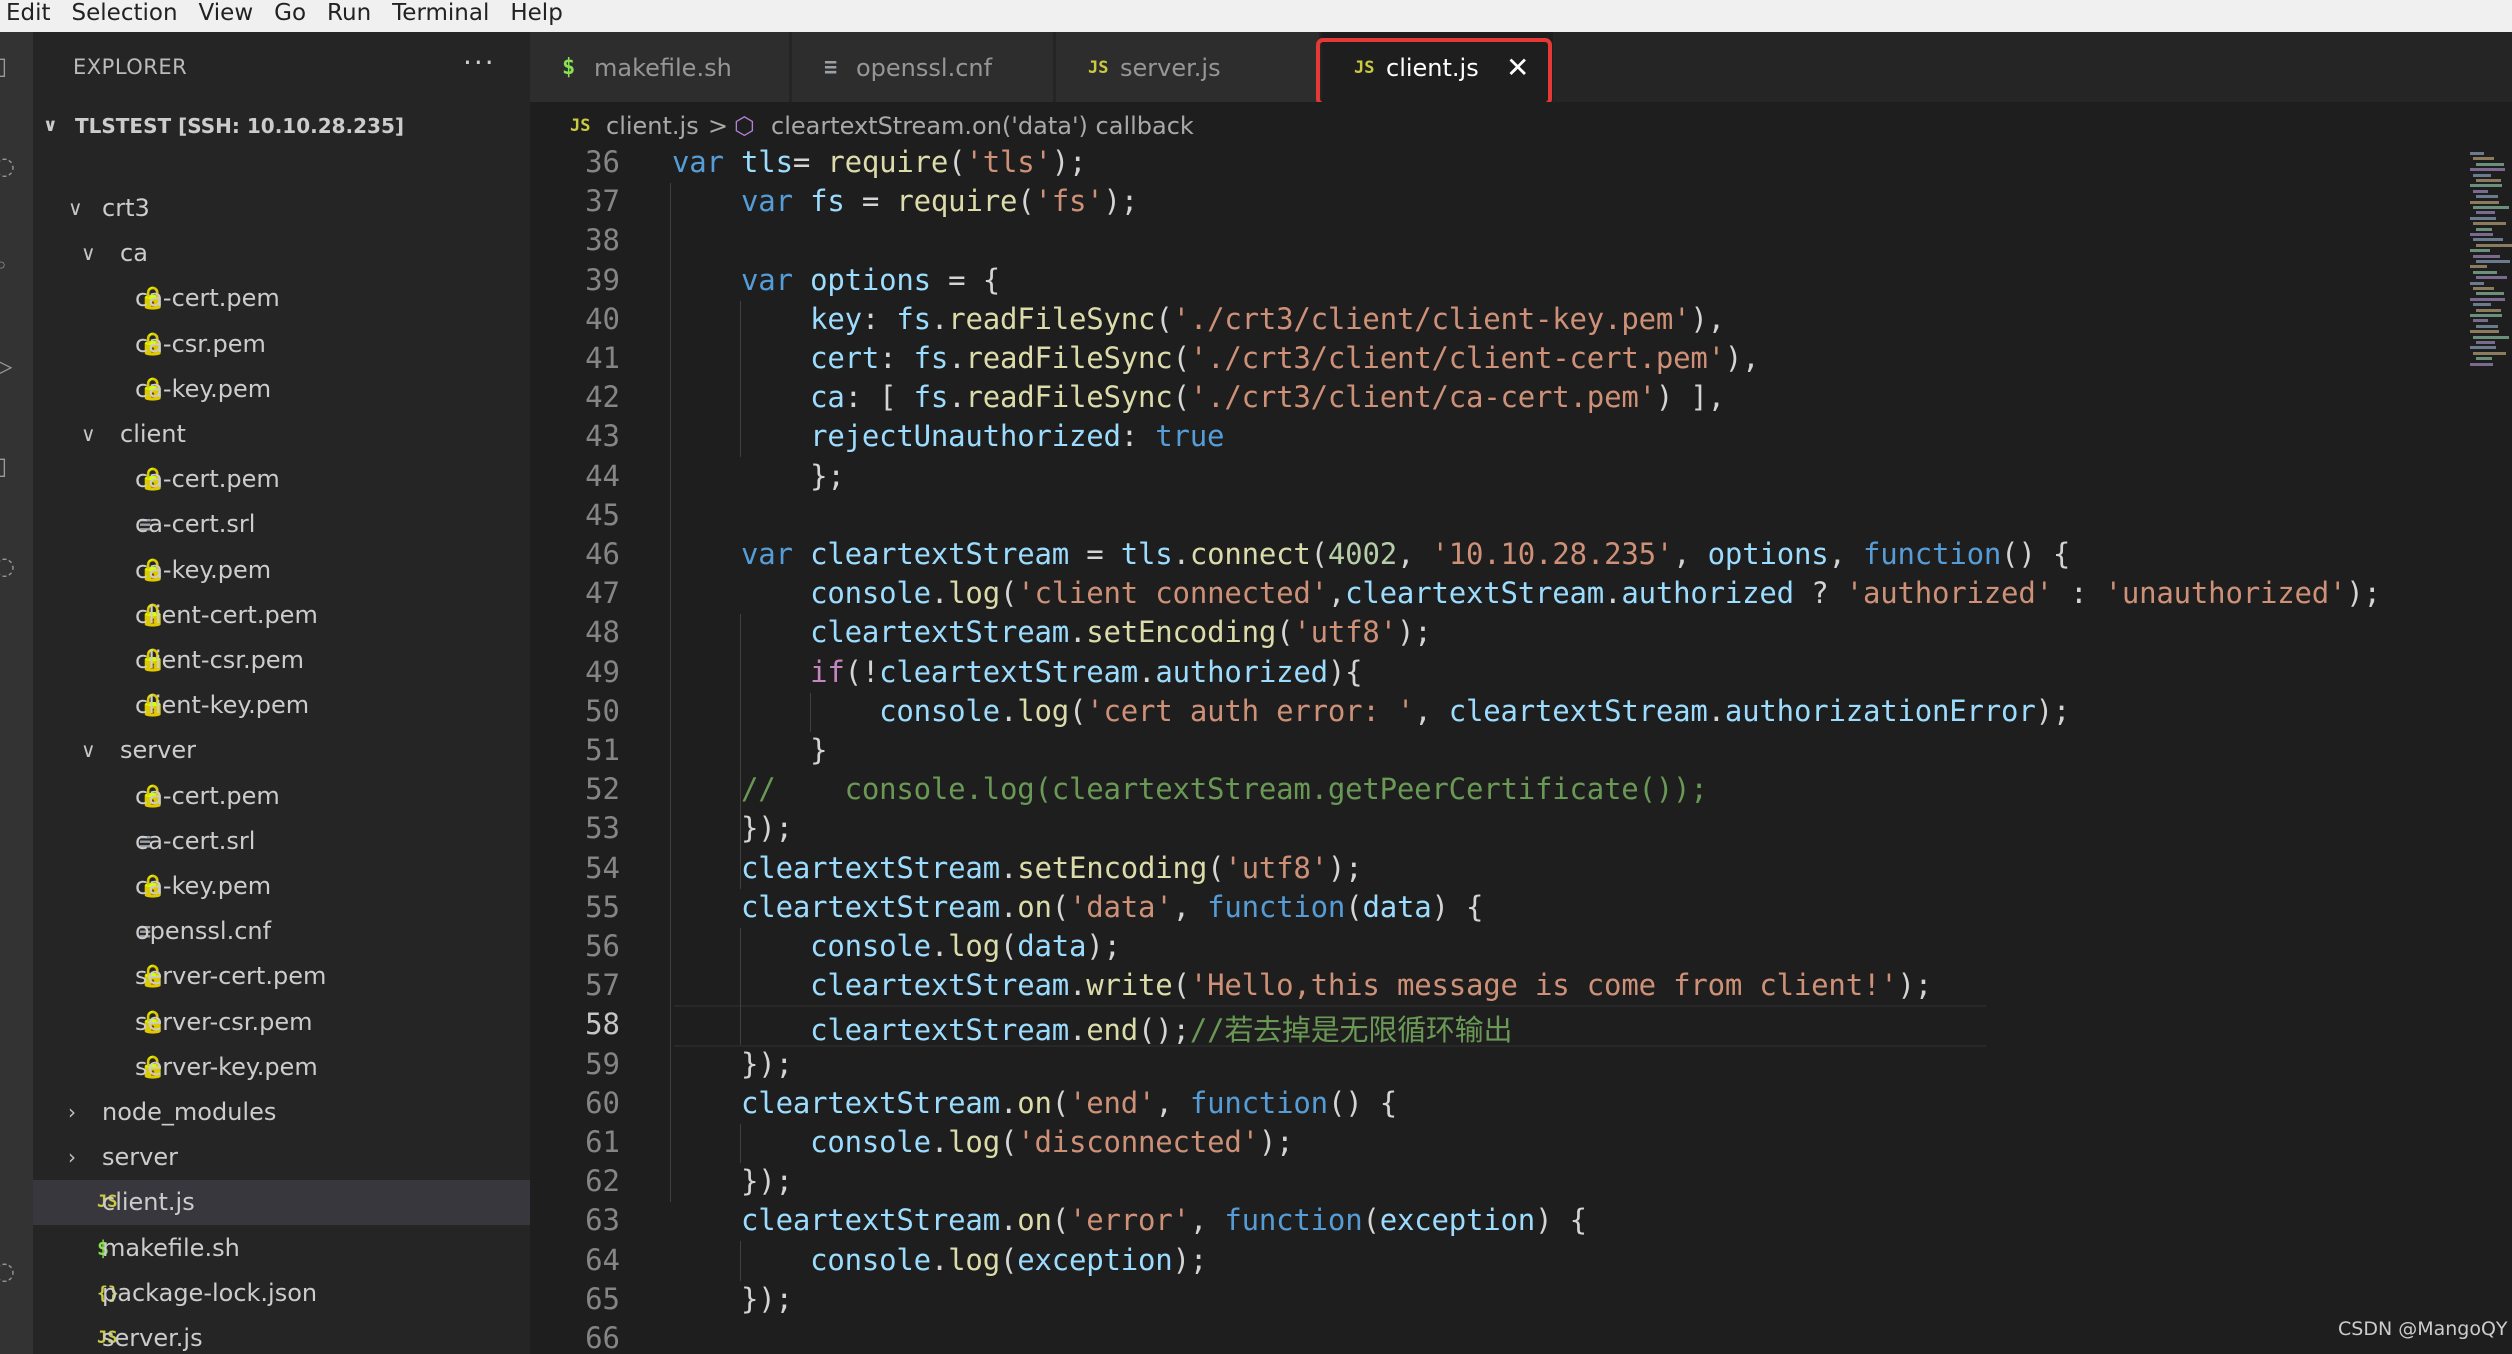  What do you see at coordinates (939, 1260) in the screenshot?
I see `code-line: console.log(exception);` at bounding box center [939, 1260].